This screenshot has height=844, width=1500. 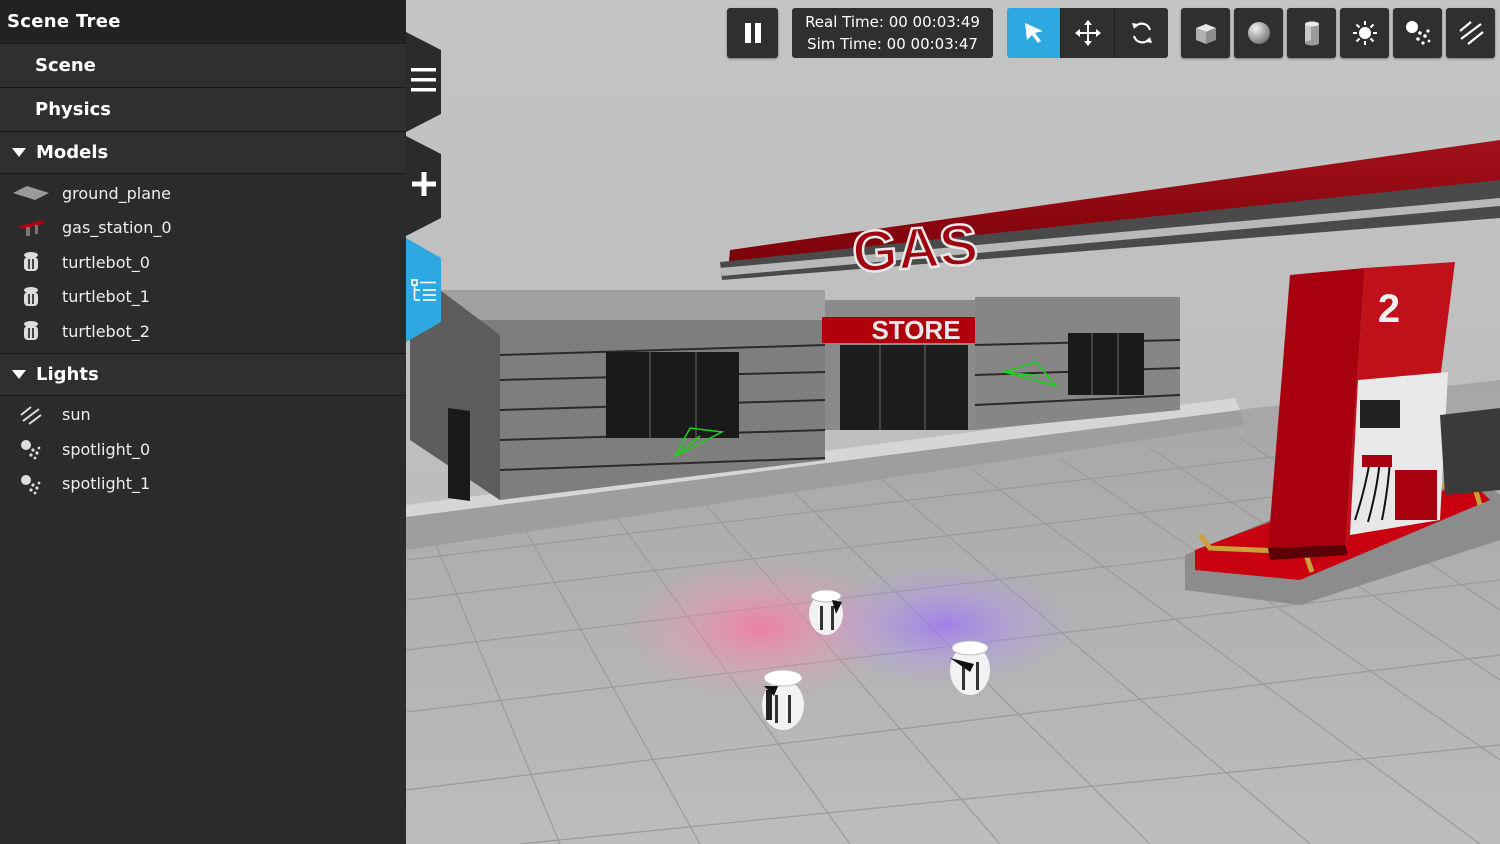 What do you see at coordinates (203, 297) in the screenshot?
I see `list-item-turtlebot-1: turtlebot_1` at bounding box center [203, 297].